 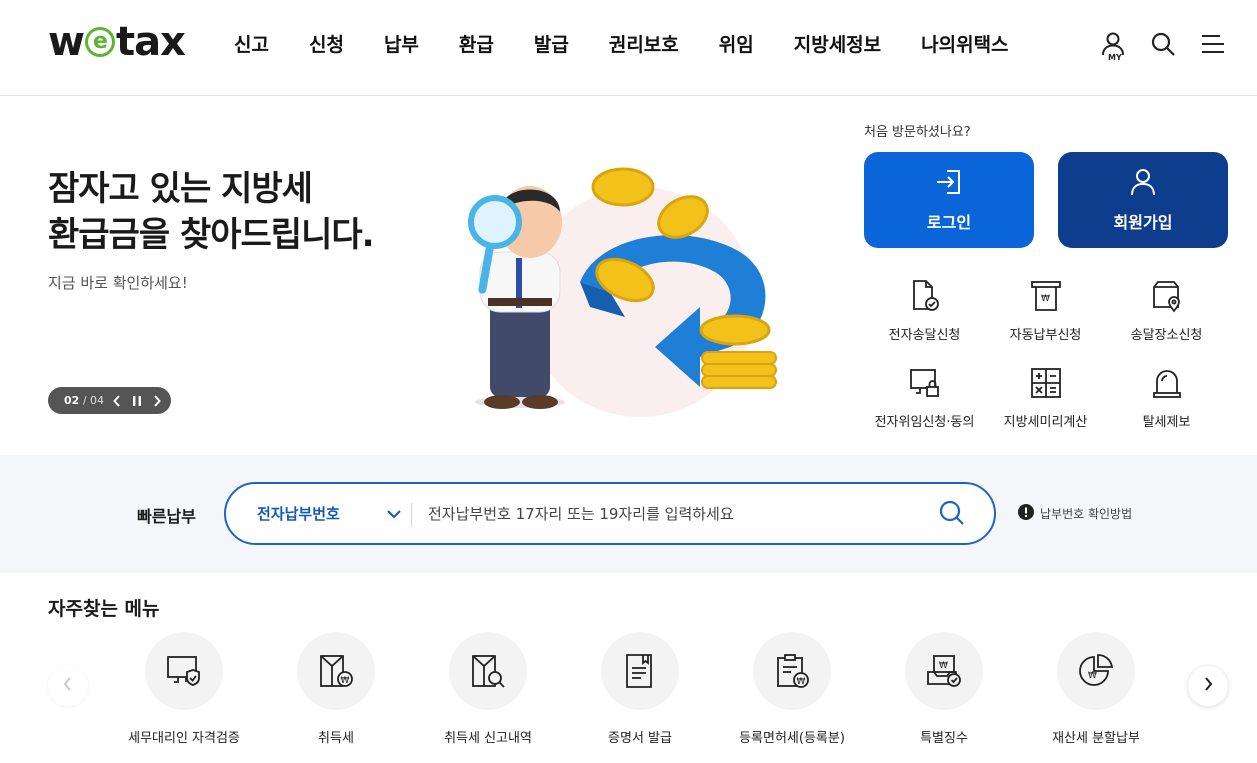 I want to click on wetax-logo: w e tax, so click(x=117, y=42).